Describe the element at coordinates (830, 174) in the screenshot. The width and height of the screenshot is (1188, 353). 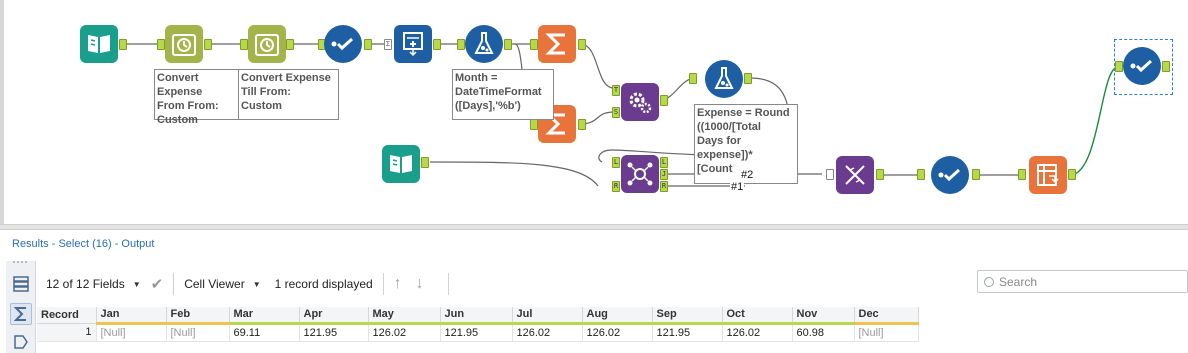
I see `transpose-input-anchor` at that location.